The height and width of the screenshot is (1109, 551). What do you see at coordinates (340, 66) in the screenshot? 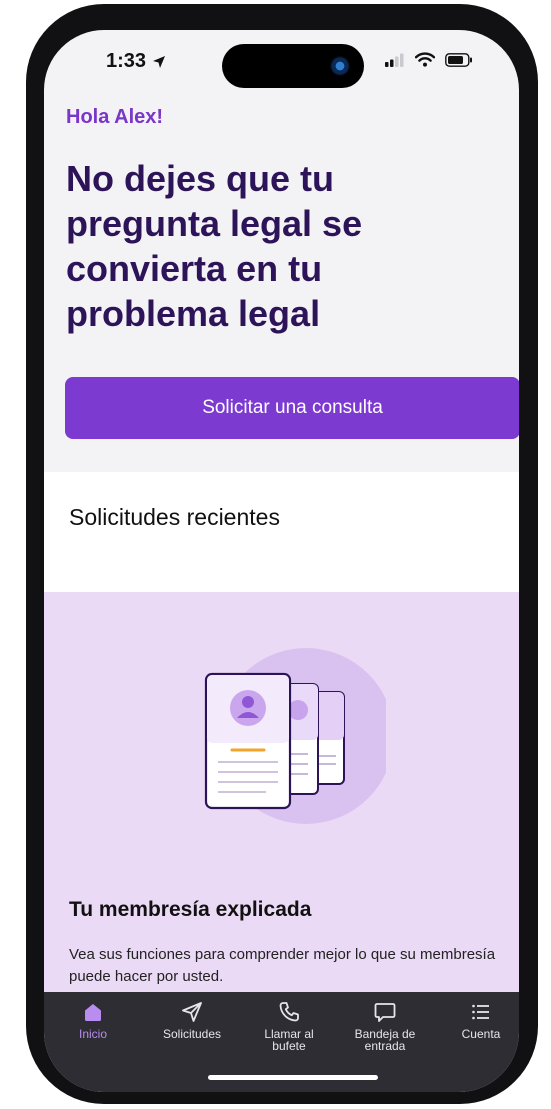
I see `camera-icon` at bounding box center [340, 66].